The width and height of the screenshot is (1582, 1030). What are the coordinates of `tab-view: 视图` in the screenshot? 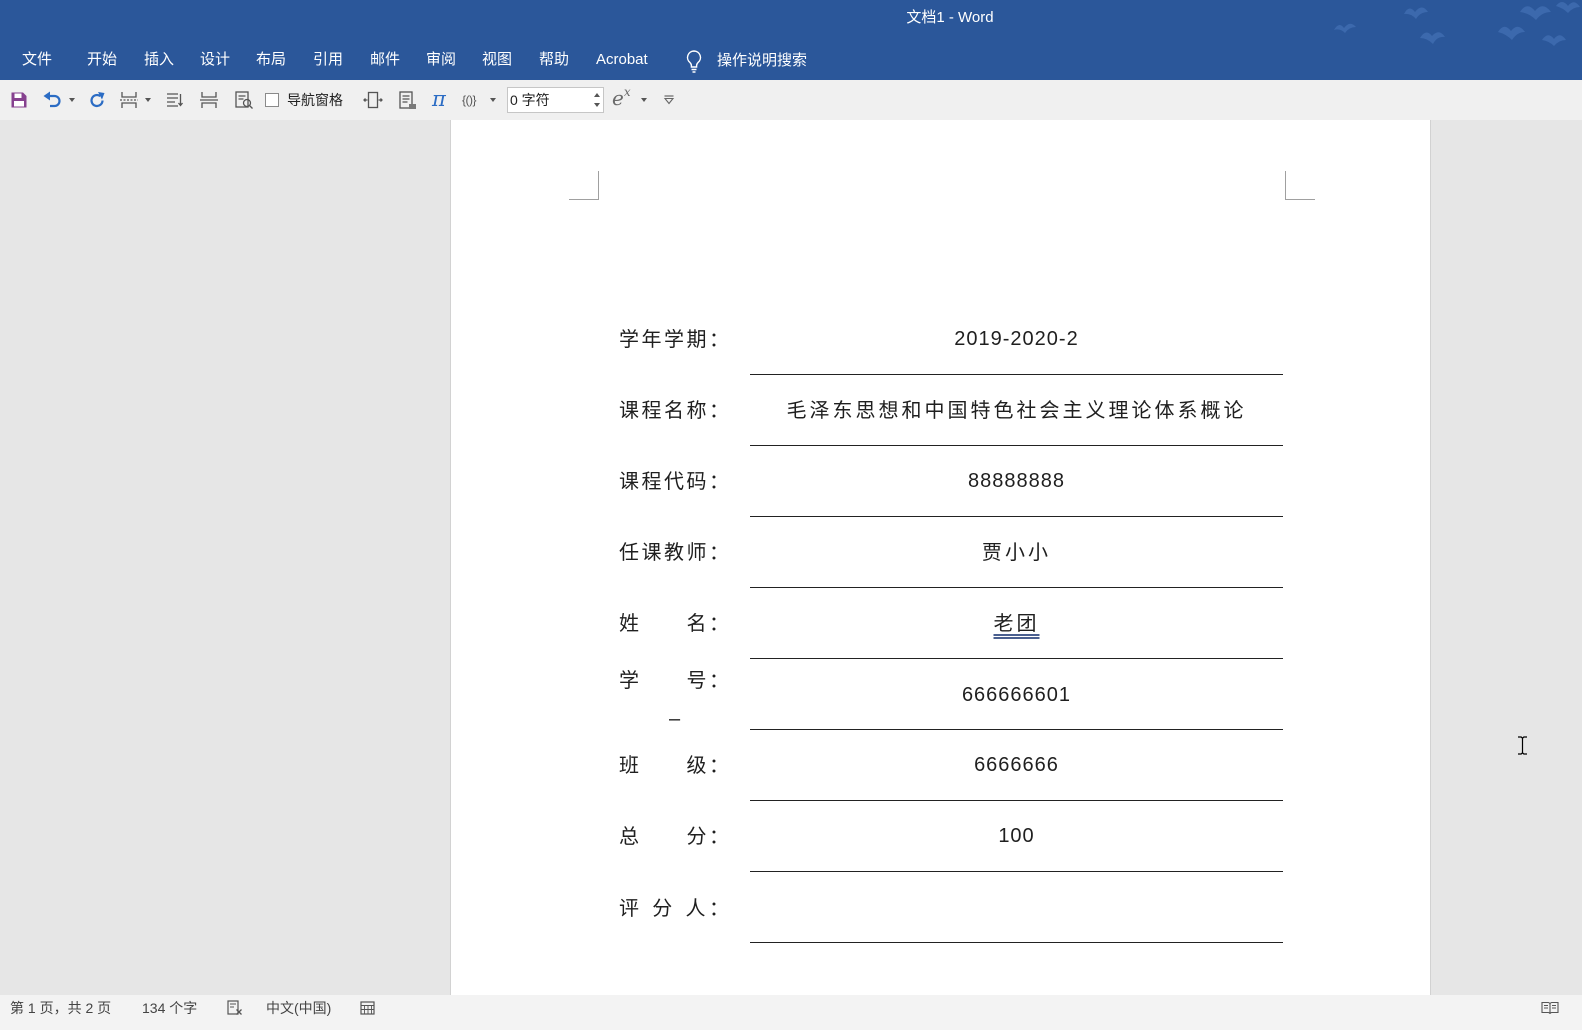 It's located at (497, 60).